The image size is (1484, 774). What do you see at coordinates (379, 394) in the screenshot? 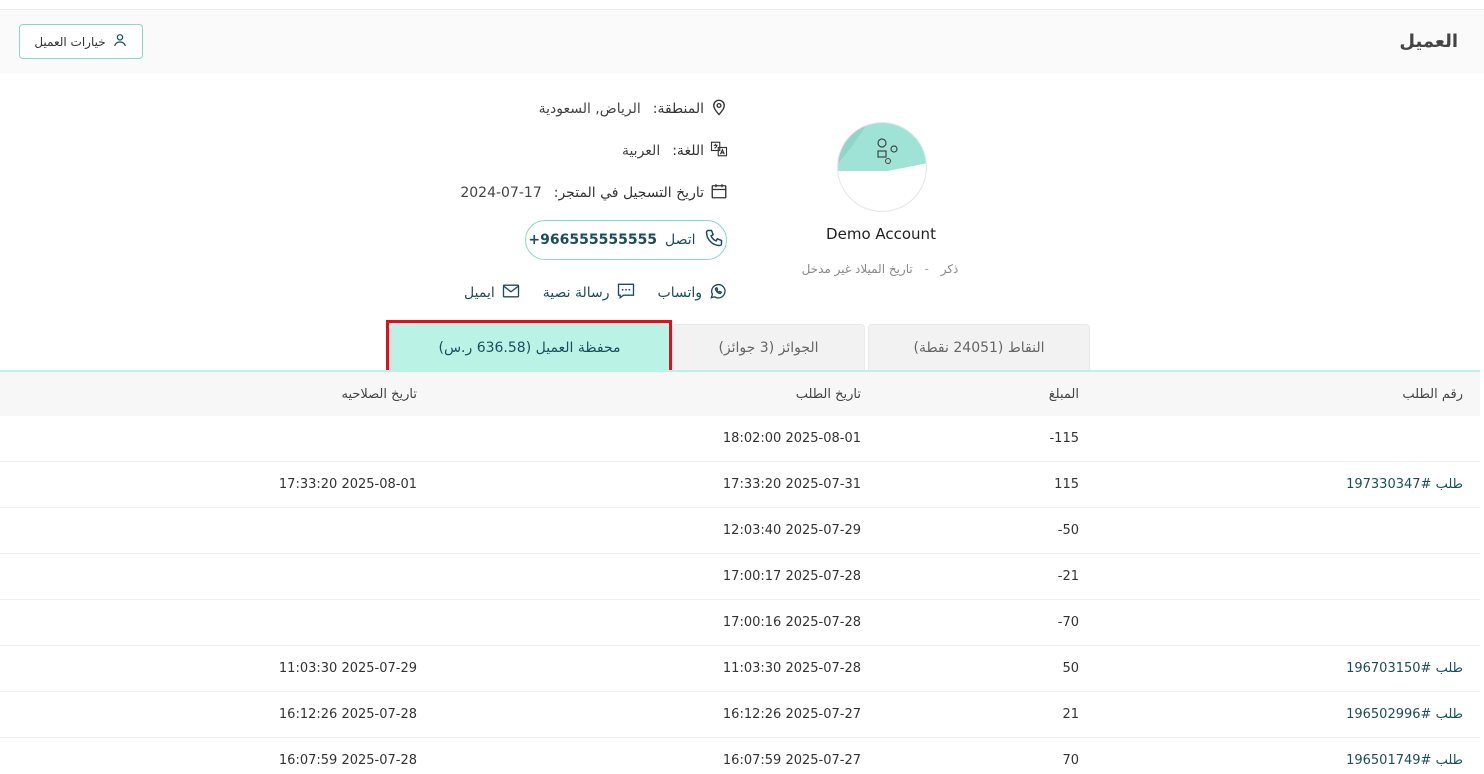
I see `column-expiry: تاريخ الصلاحيه` at bounding box center [379, 394].